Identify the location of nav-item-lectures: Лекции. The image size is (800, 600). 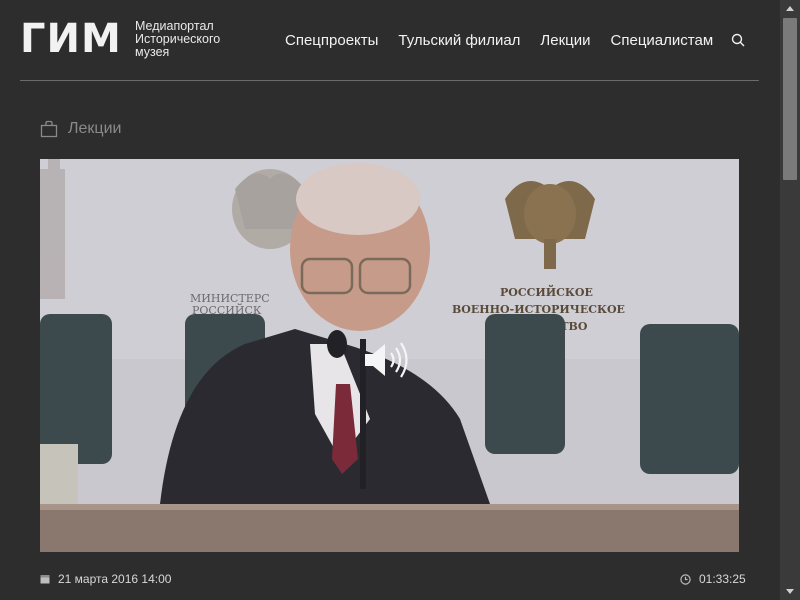
(565, 41).